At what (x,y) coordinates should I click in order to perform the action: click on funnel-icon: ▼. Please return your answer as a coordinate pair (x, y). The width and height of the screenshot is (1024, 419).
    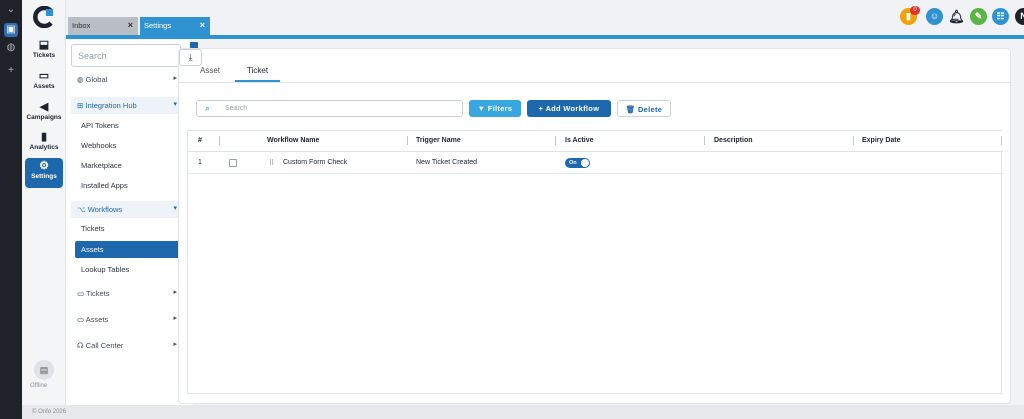
    Looking at the image, I should click on (482, 108).